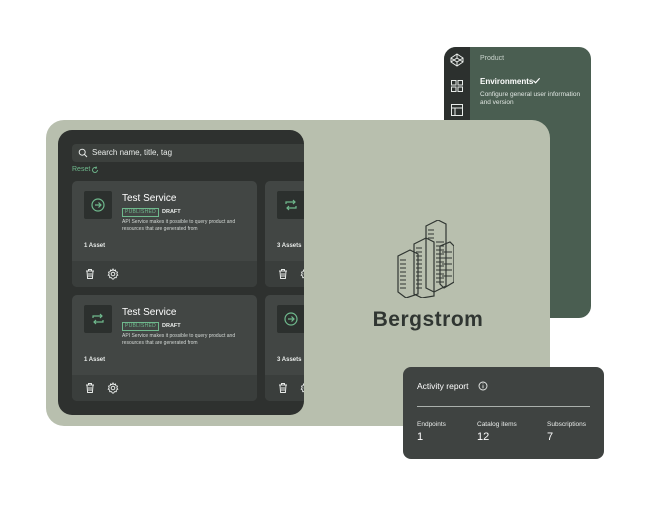 This screenshot has height=520, width=664. Describe the element at coordinates (83, 153) in the screenshot. I see `search-icon` at that location.